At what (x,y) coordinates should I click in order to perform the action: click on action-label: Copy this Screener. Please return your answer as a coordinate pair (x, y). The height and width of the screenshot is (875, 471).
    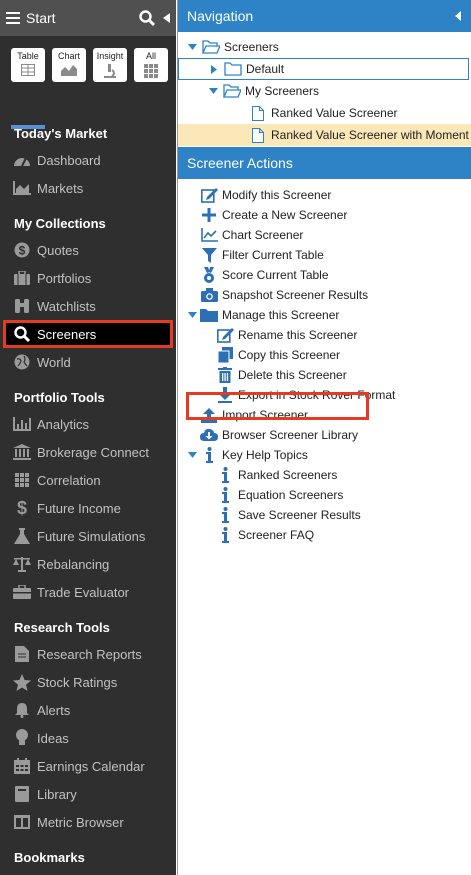
    Looking at the image, I should click on (289, 355).